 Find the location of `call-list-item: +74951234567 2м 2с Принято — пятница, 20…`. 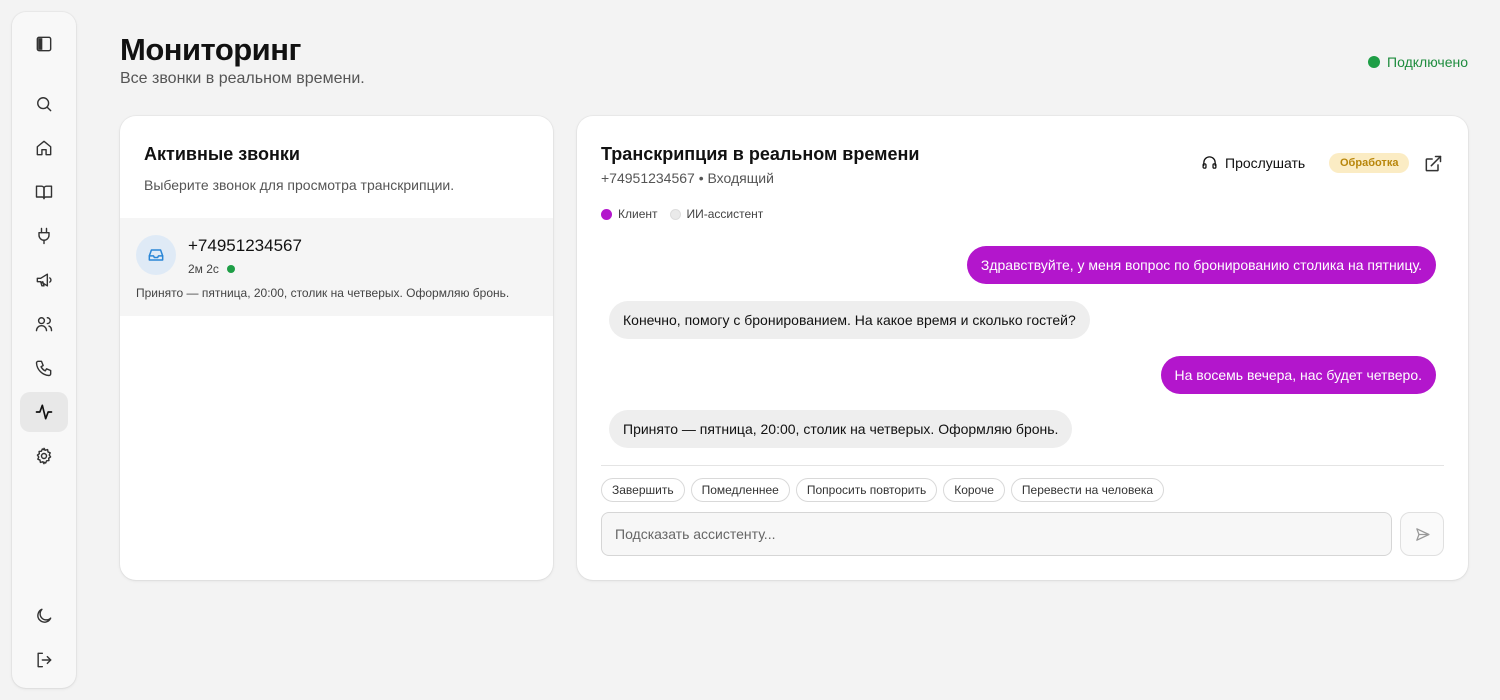

call-list-item: +74951234567 2м 2с Принято — пятница, 20… is located at coordinates (336, 267).